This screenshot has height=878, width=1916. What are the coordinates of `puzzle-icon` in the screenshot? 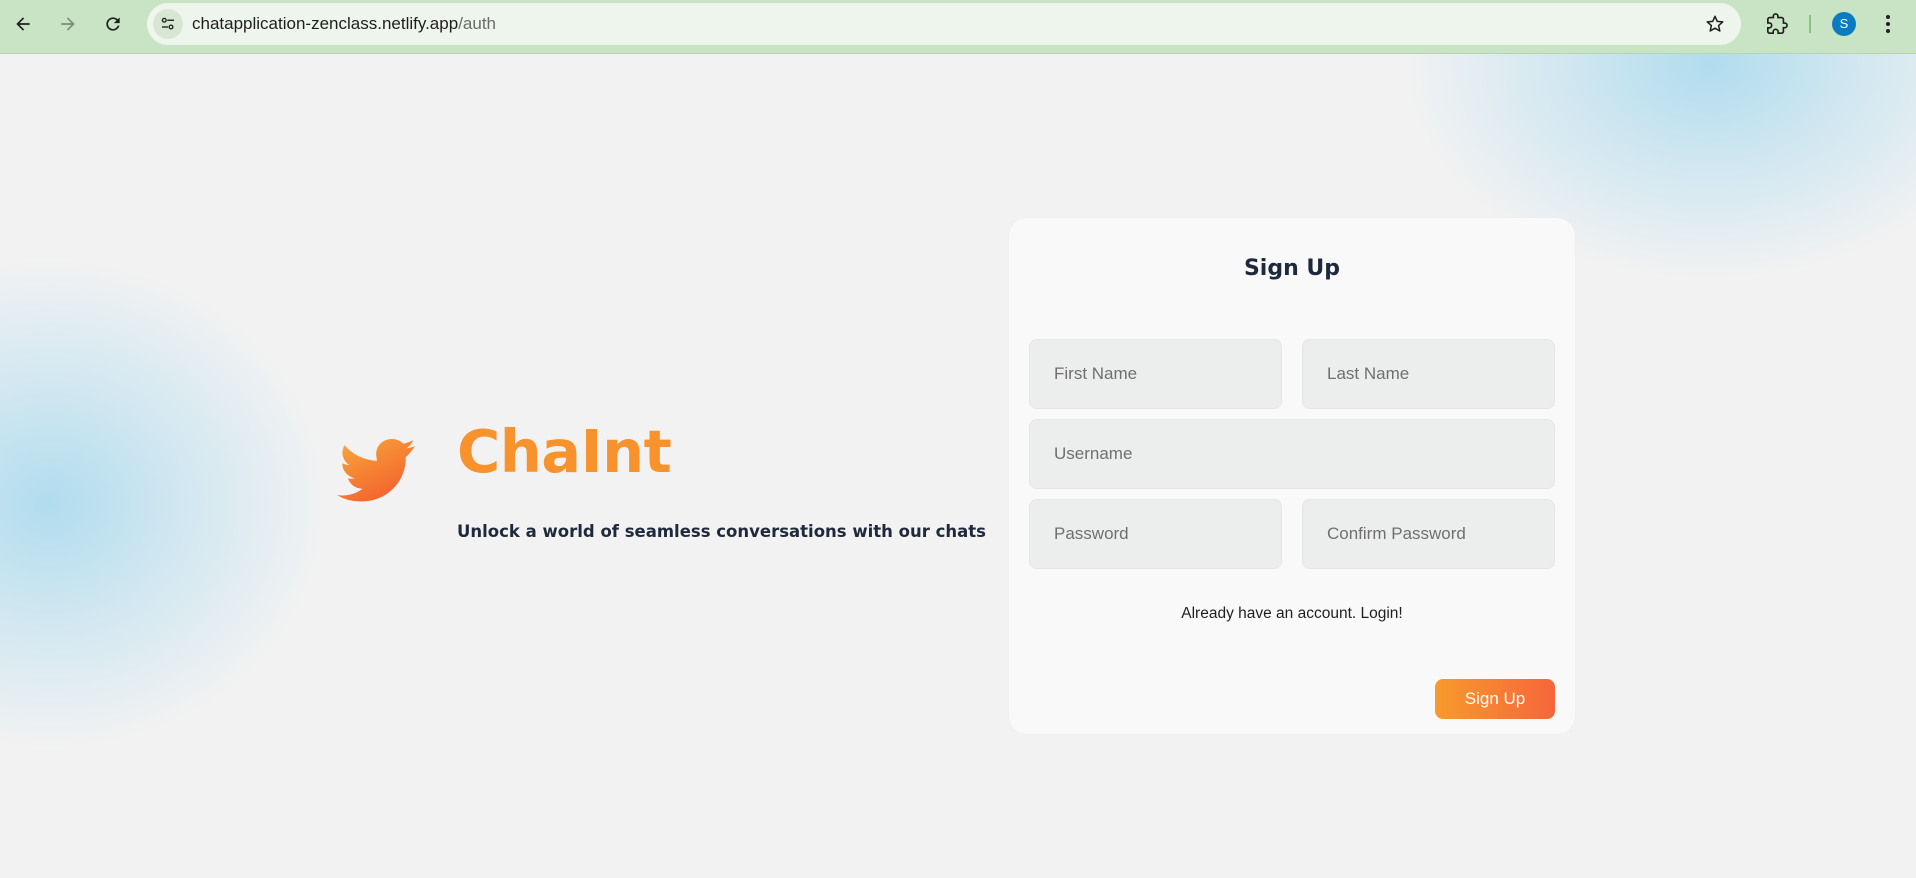 It's located at (1777, 23).